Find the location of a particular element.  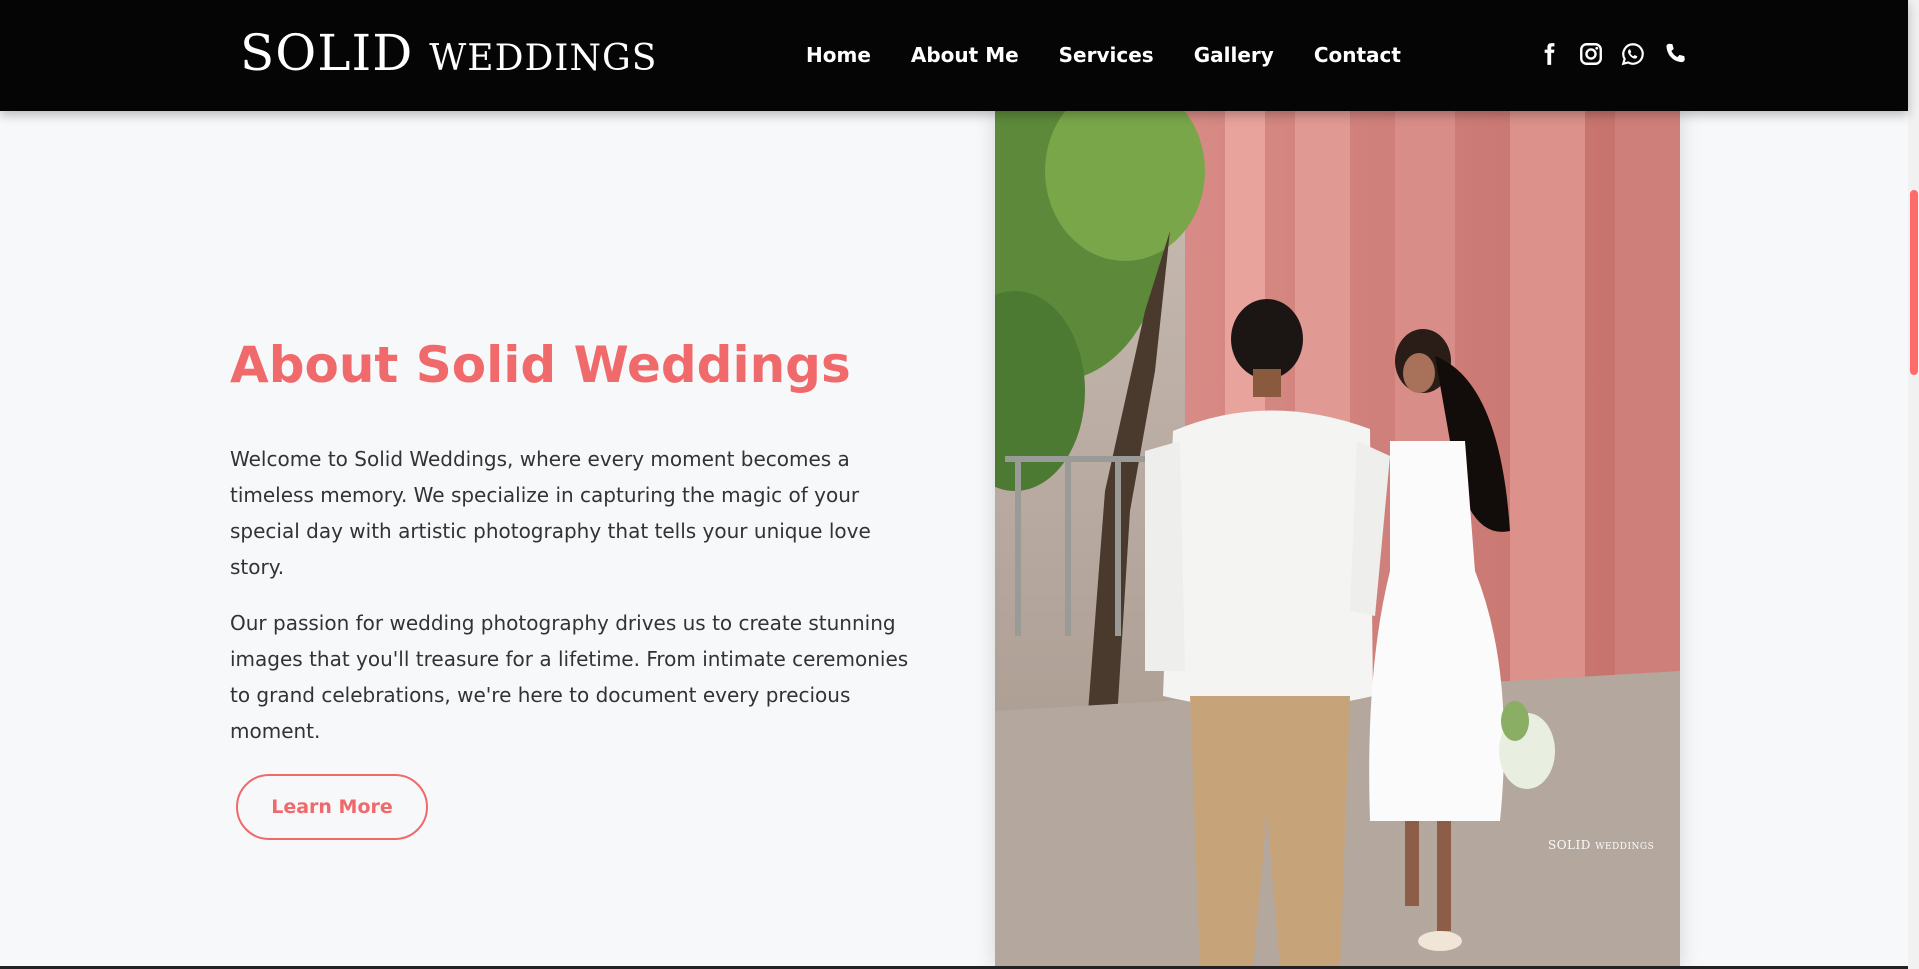

whatsapp-icon is located at coordinates (1633, 54).